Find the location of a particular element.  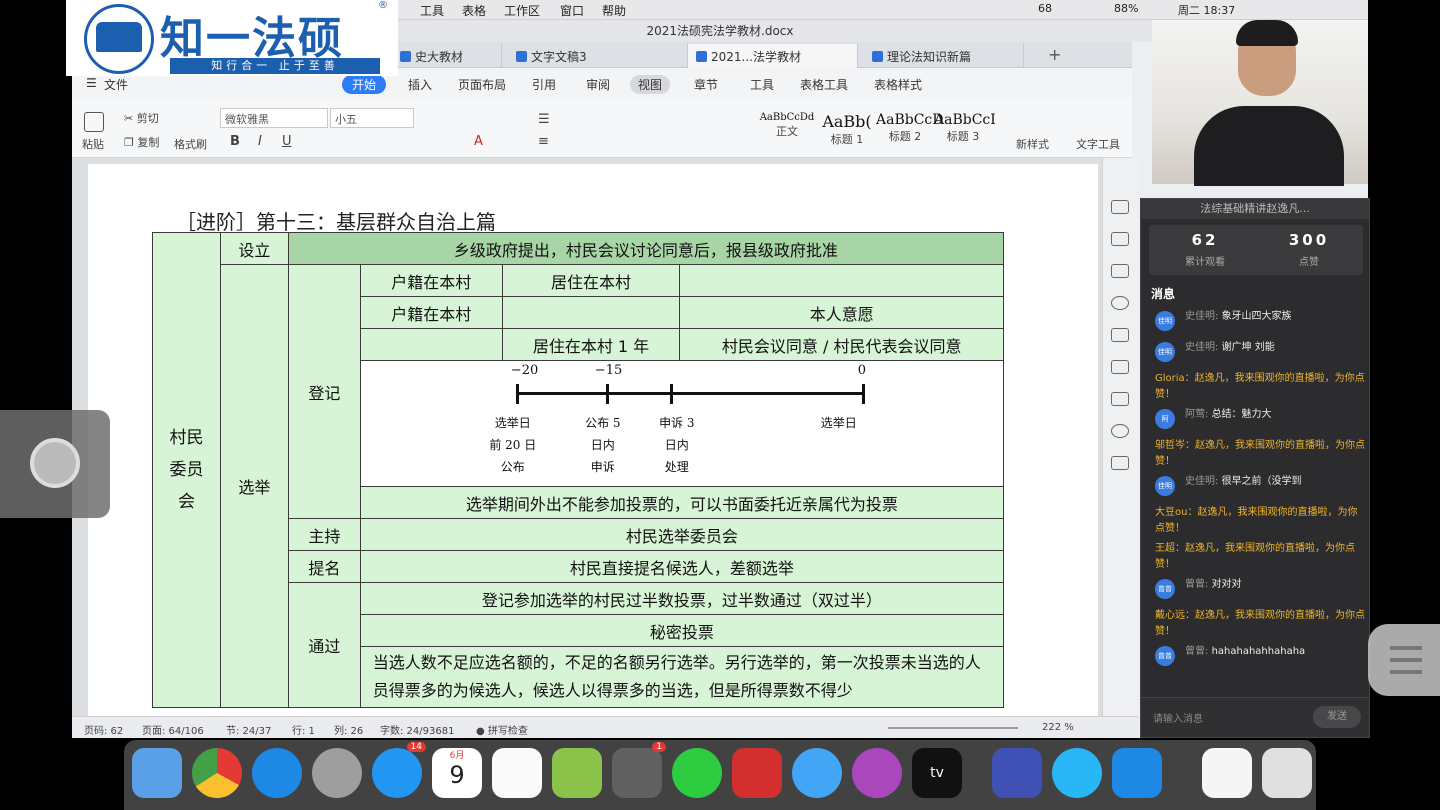

menu-workspace: 工作区 is located at coordinates (522, 10).